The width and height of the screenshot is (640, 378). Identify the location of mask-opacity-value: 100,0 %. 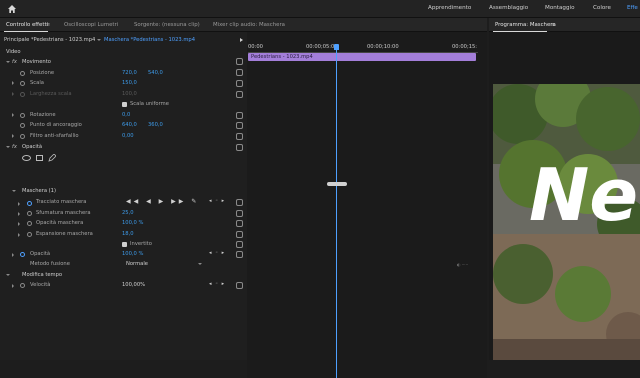
(132, 223).